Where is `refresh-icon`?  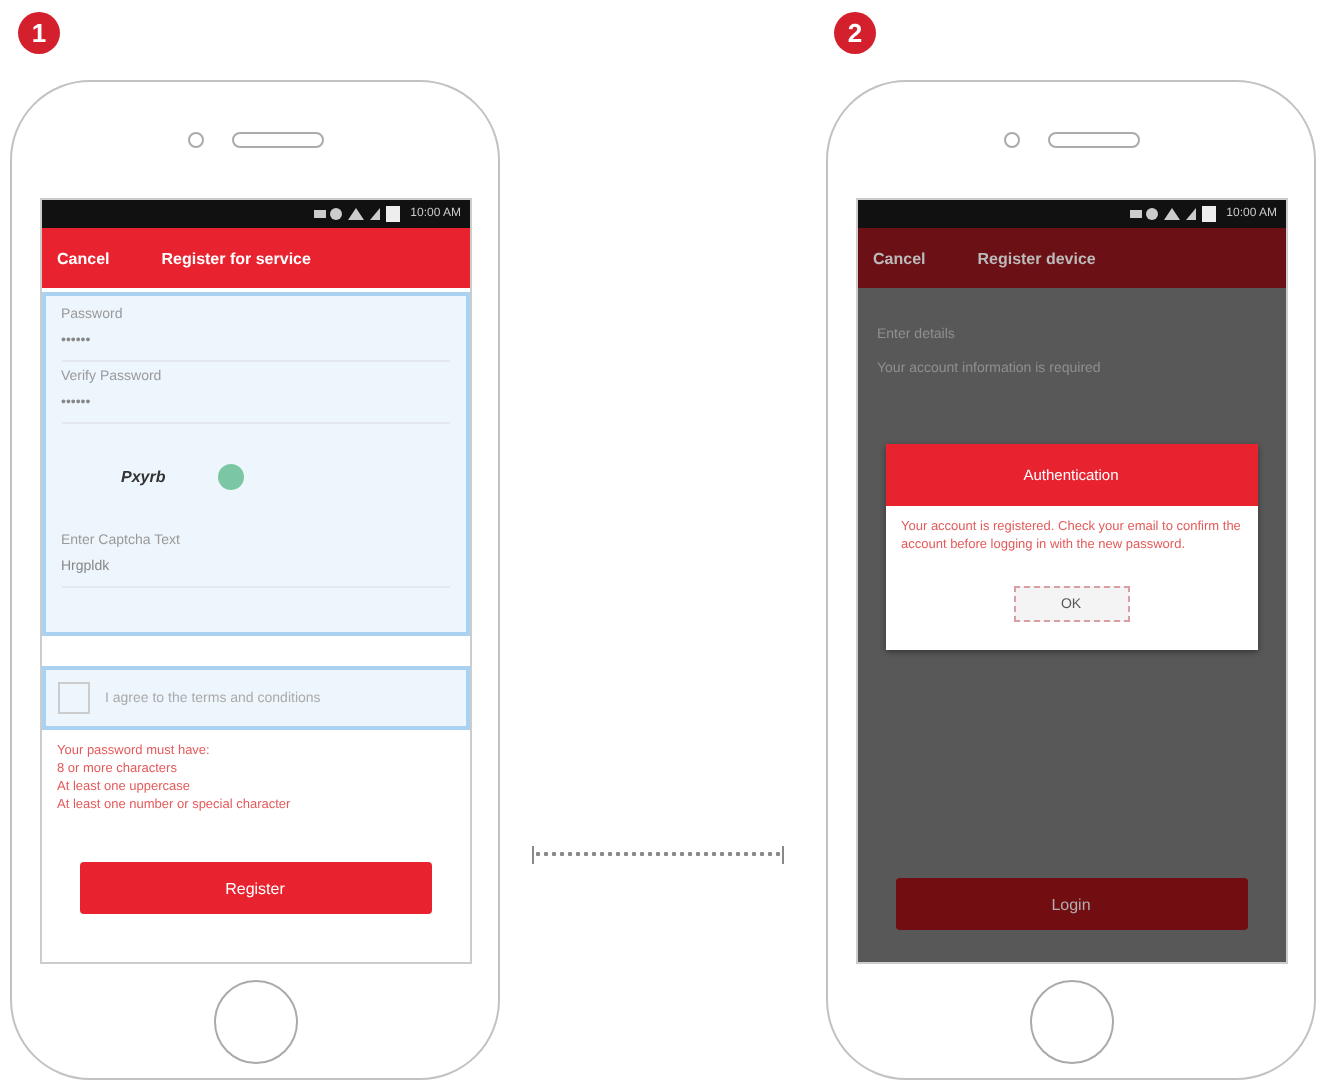
refresh-icon is located at coordinates (230, 477).